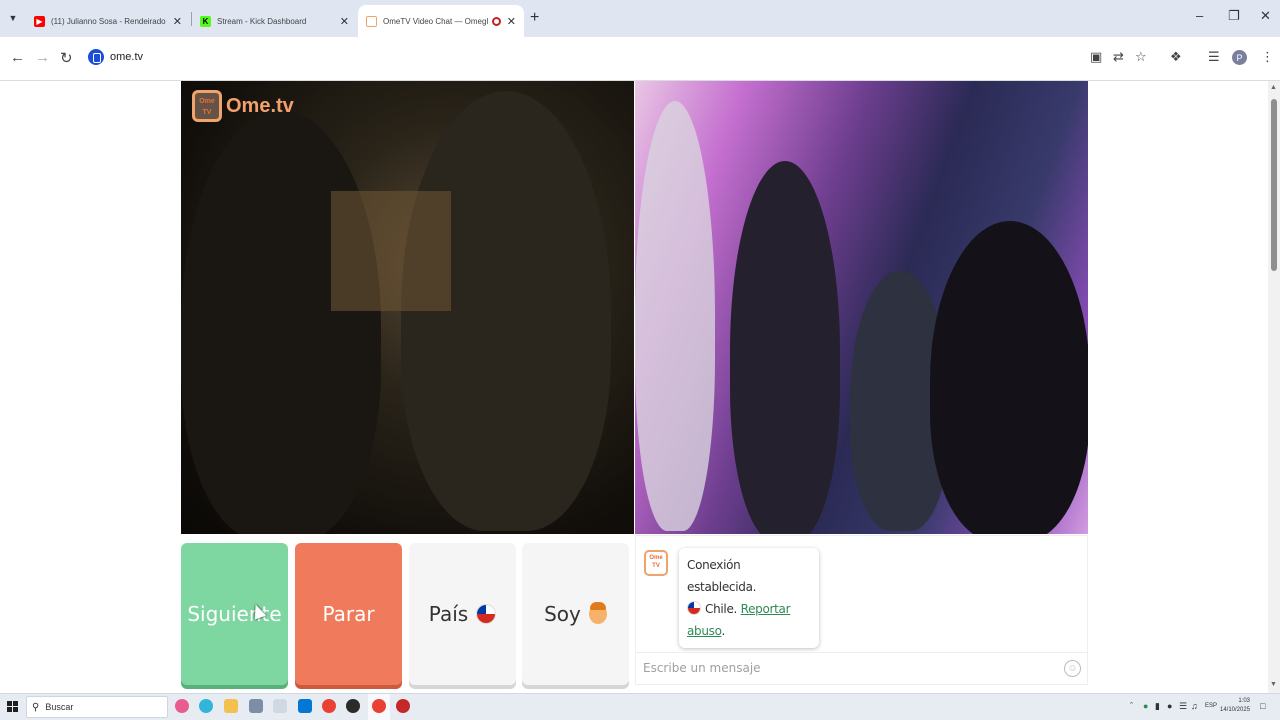 The image size is (1280, 720). Describe the element at coordinates (1273, 87) in the screenshot. I see `scroll-up-arrow-icon: ▲` at that location.